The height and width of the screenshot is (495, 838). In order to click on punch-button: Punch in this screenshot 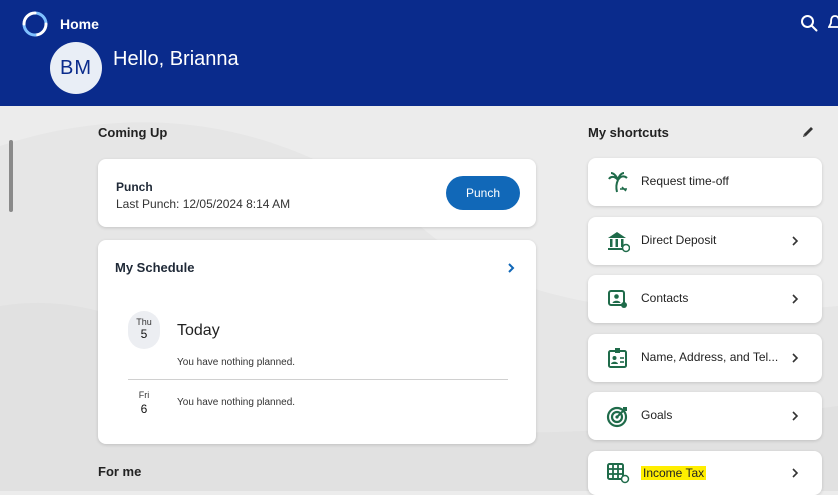, I will do `click(483, 193)`.